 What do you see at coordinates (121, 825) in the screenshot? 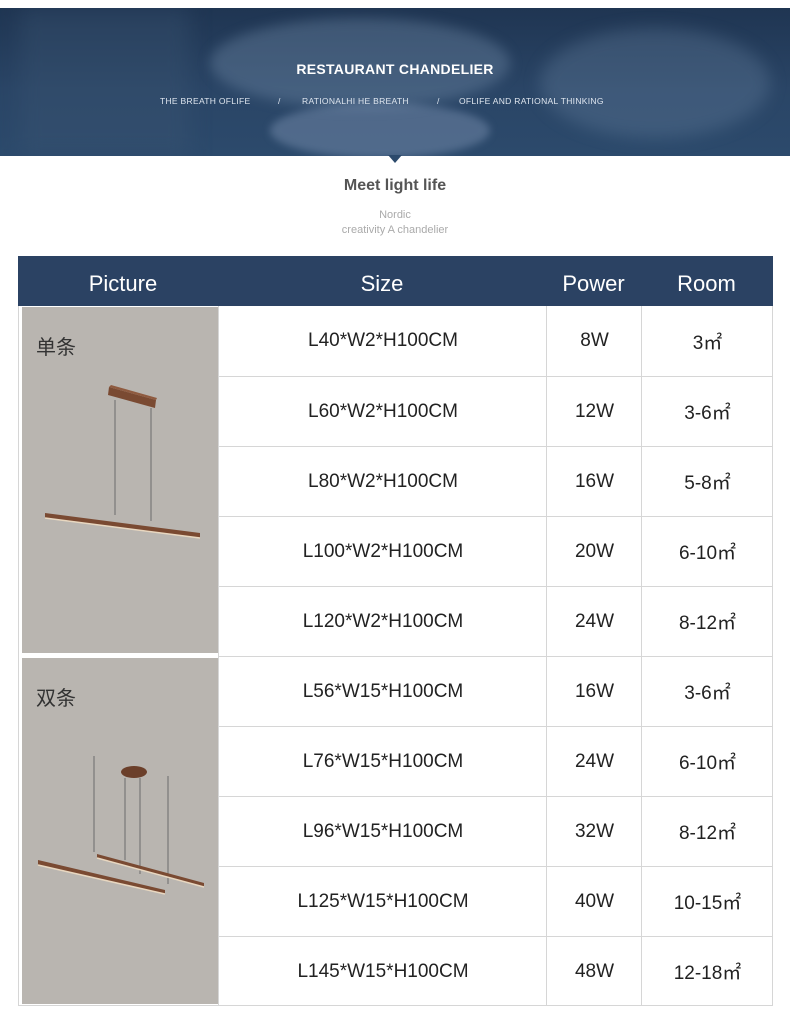
I see `double-bar-lamp-icon` at bounding box center [121, 825].